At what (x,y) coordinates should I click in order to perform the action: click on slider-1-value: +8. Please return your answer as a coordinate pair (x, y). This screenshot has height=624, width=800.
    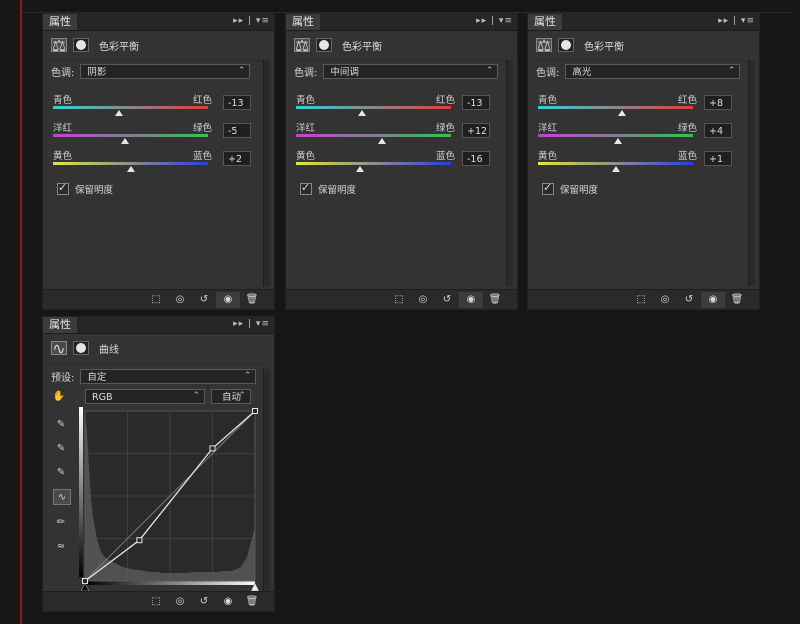
    Looking at the image, I should click on (718, 102).